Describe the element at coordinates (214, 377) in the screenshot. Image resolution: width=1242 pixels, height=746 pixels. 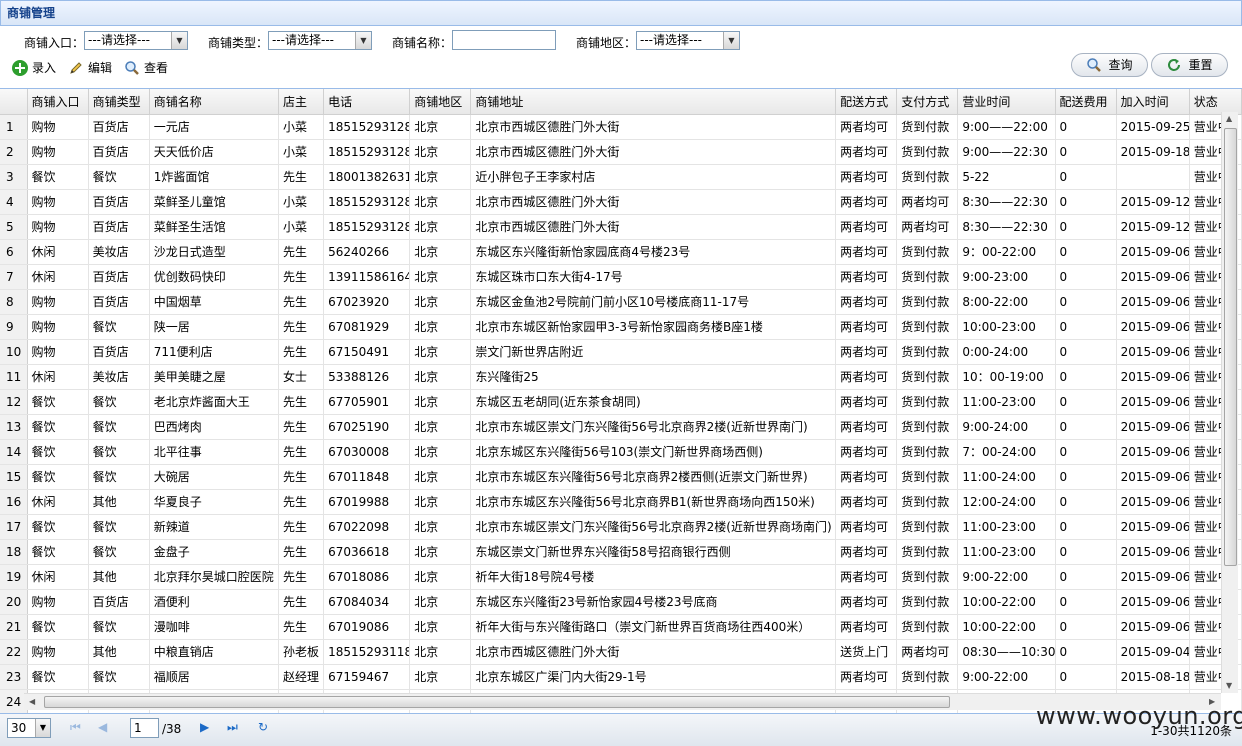
I see `table-cell: 美甲美睫之屋` at that location.